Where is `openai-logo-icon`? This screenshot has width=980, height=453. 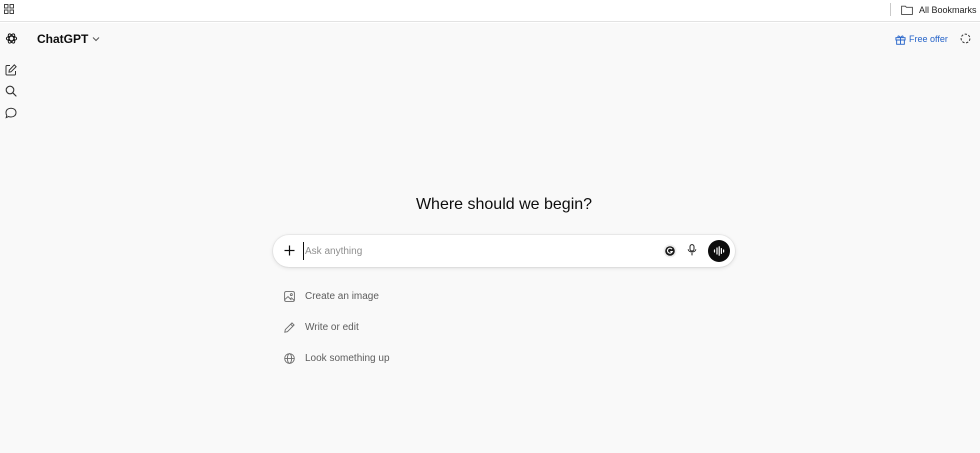
openai-logo-icon is located at coordinates (11, 38).